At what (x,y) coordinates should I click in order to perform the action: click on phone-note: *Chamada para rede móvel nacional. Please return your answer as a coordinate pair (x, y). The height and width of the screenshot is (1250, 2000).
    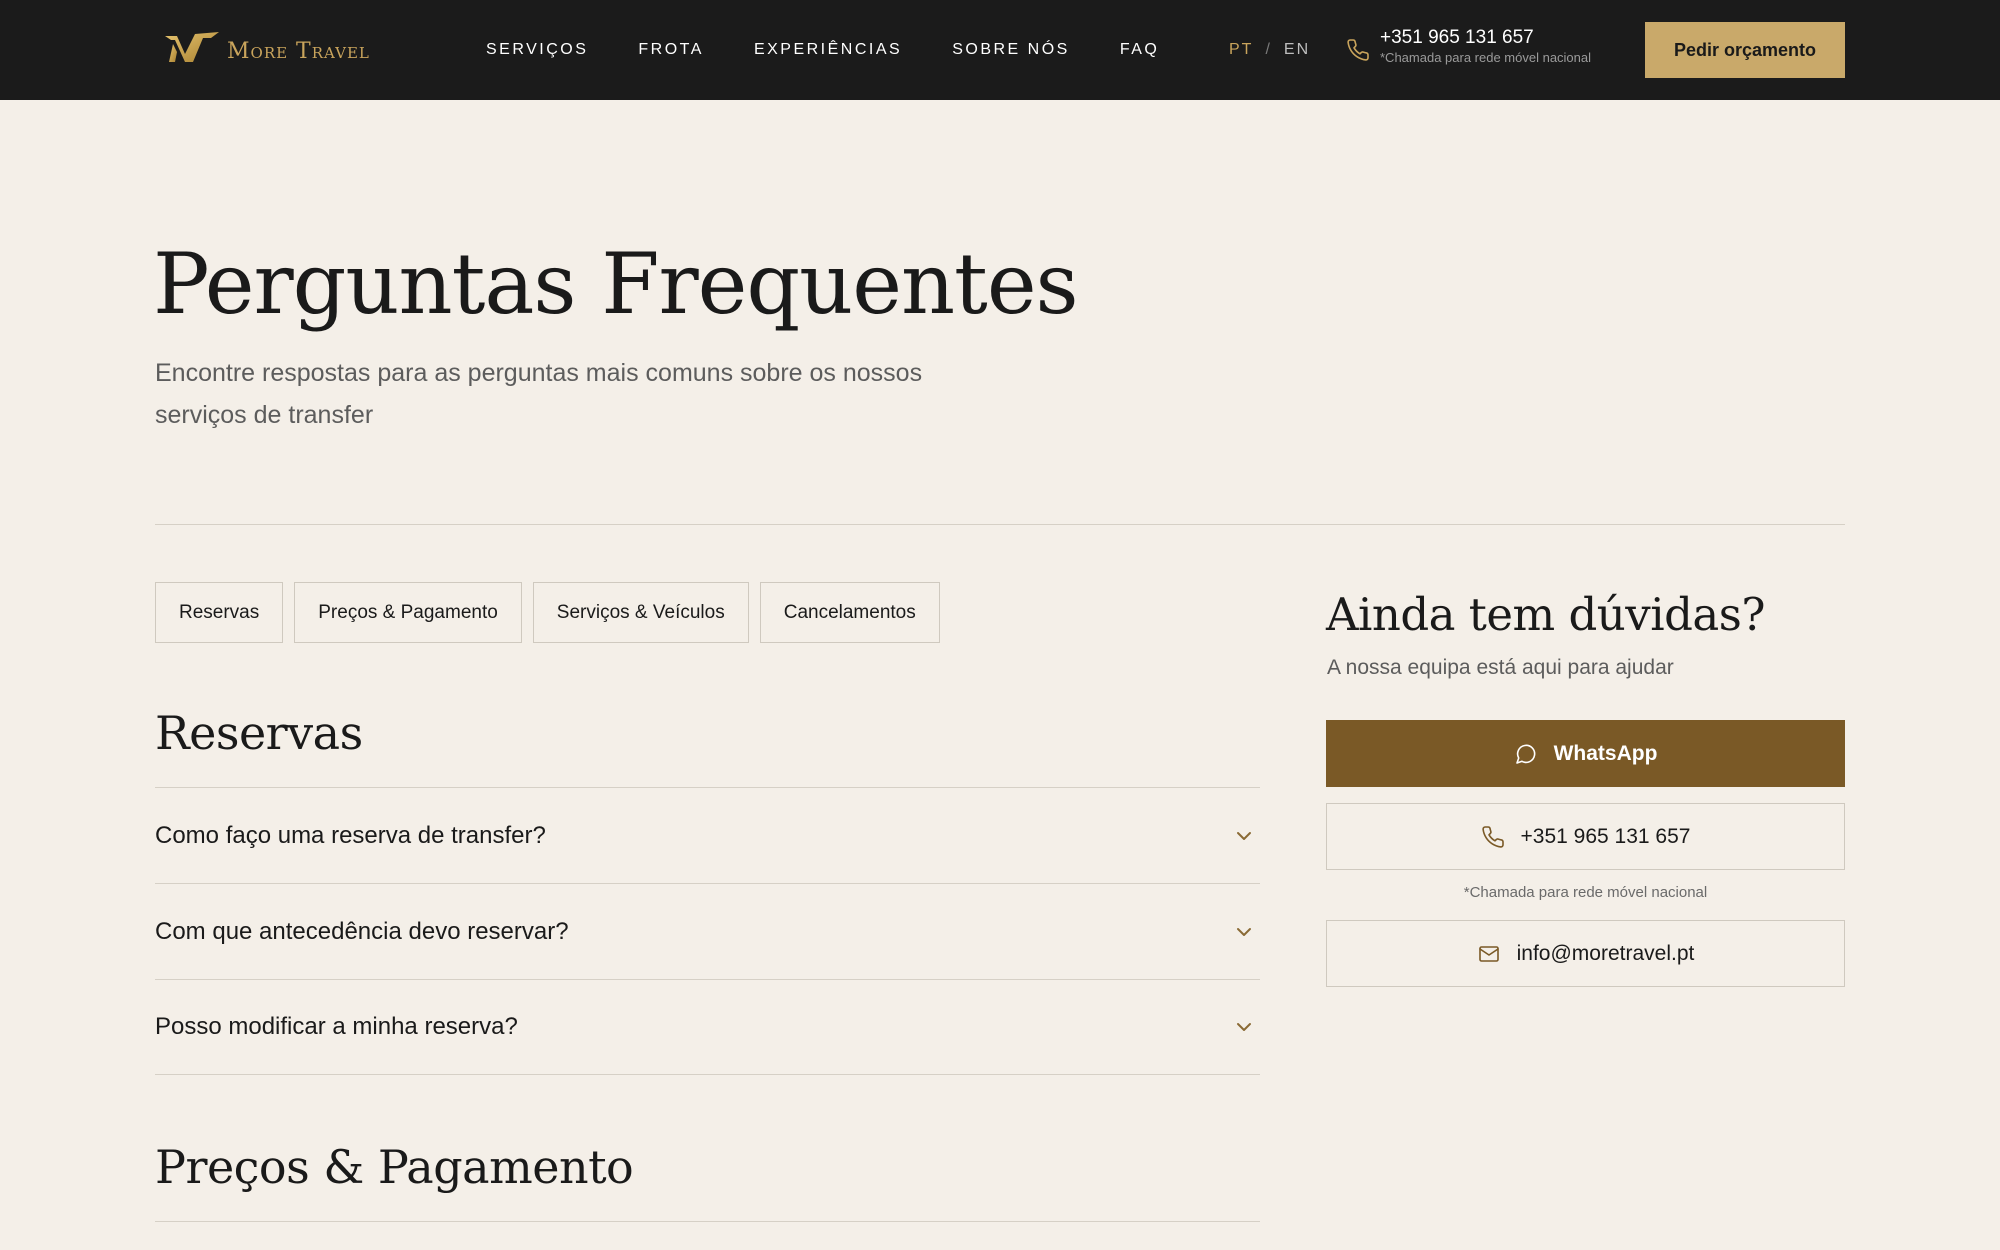
    Looking at the image, I should click on (1585, 892).